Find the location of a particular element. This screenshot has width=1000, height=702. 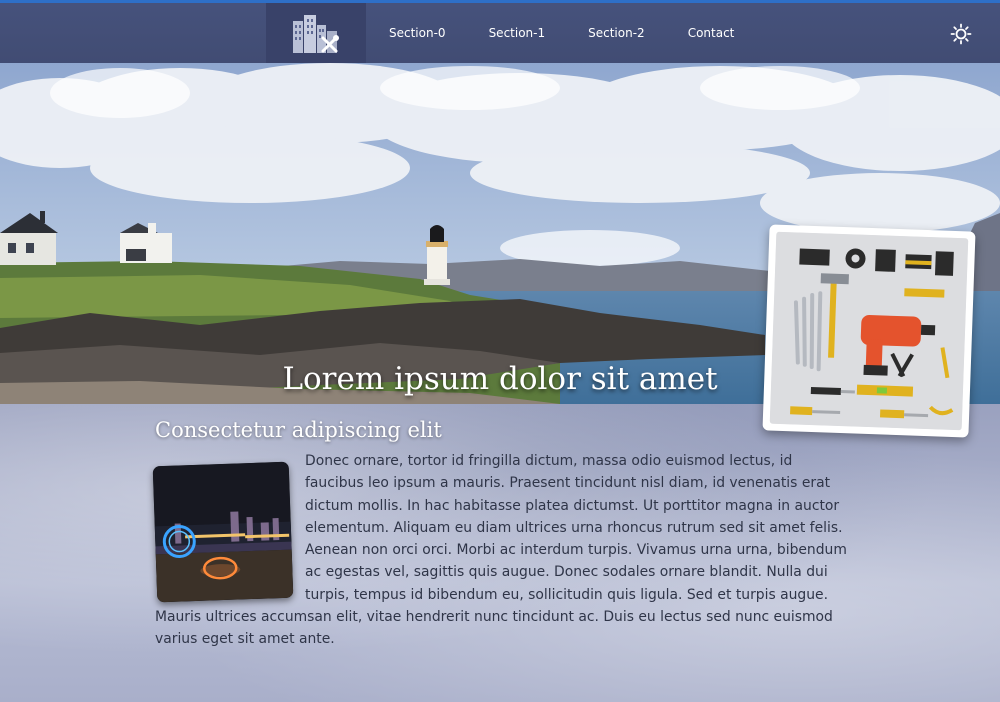

top-navigation-bar: Section-0 Section-1 Section-2 Contact is located at coordinates (500, 31).